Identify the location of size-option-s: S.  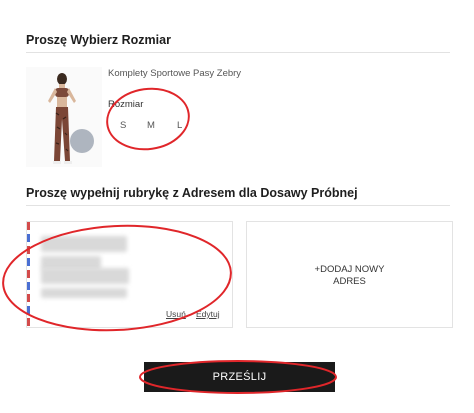
(123, 125).